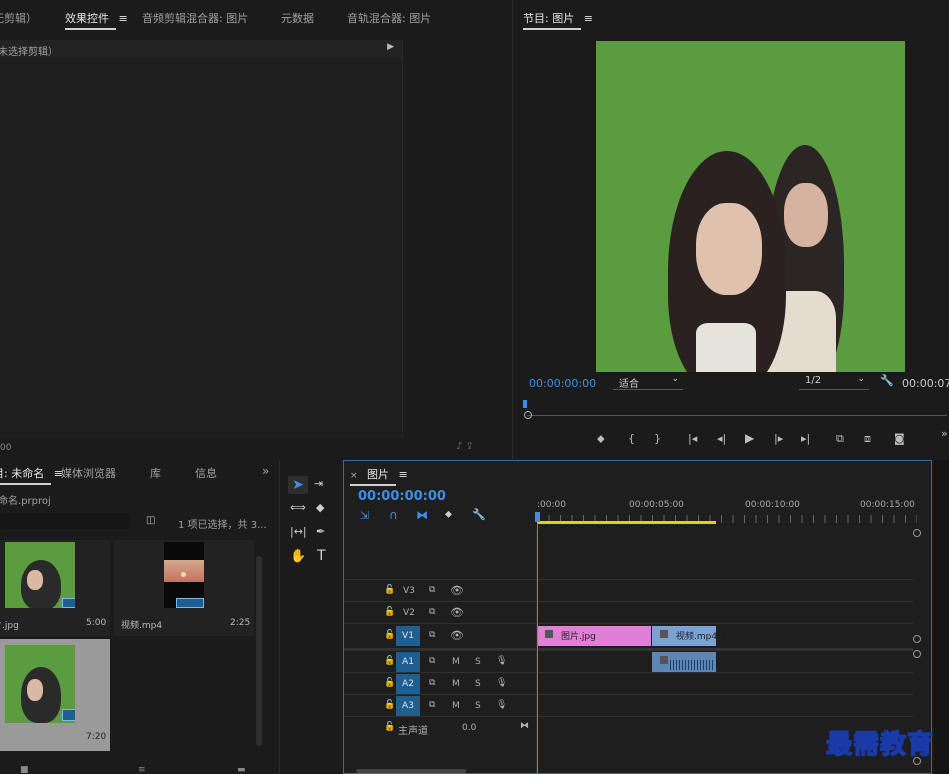  Describe the element at coordinates (364, 515) in the screenshot. I see `nest-icon: ⇲` at that location.